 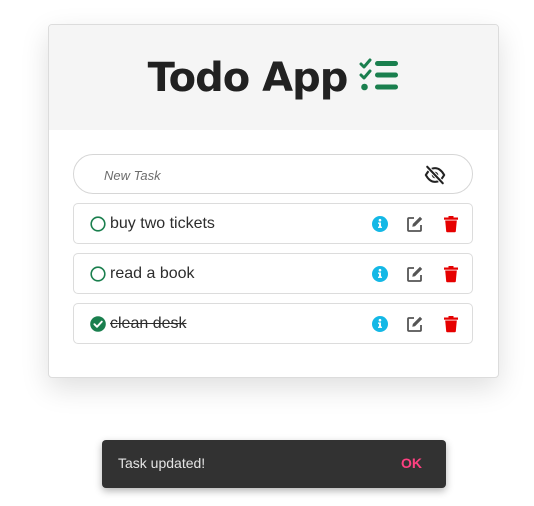 I want to click on eye-slash-icon, so click(x=435, y=175).